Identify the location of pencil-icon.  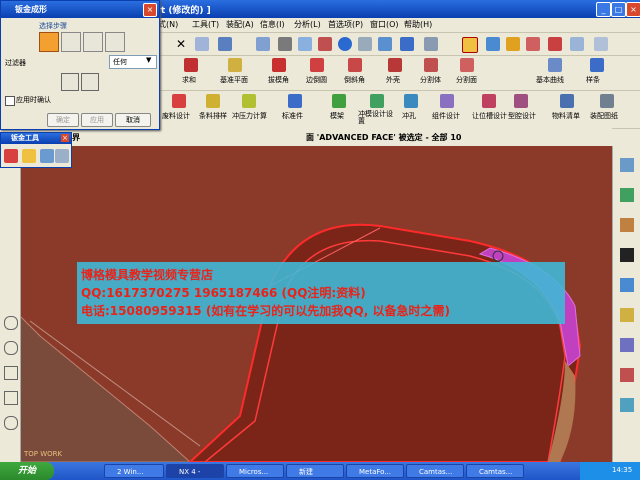
(555, 44).